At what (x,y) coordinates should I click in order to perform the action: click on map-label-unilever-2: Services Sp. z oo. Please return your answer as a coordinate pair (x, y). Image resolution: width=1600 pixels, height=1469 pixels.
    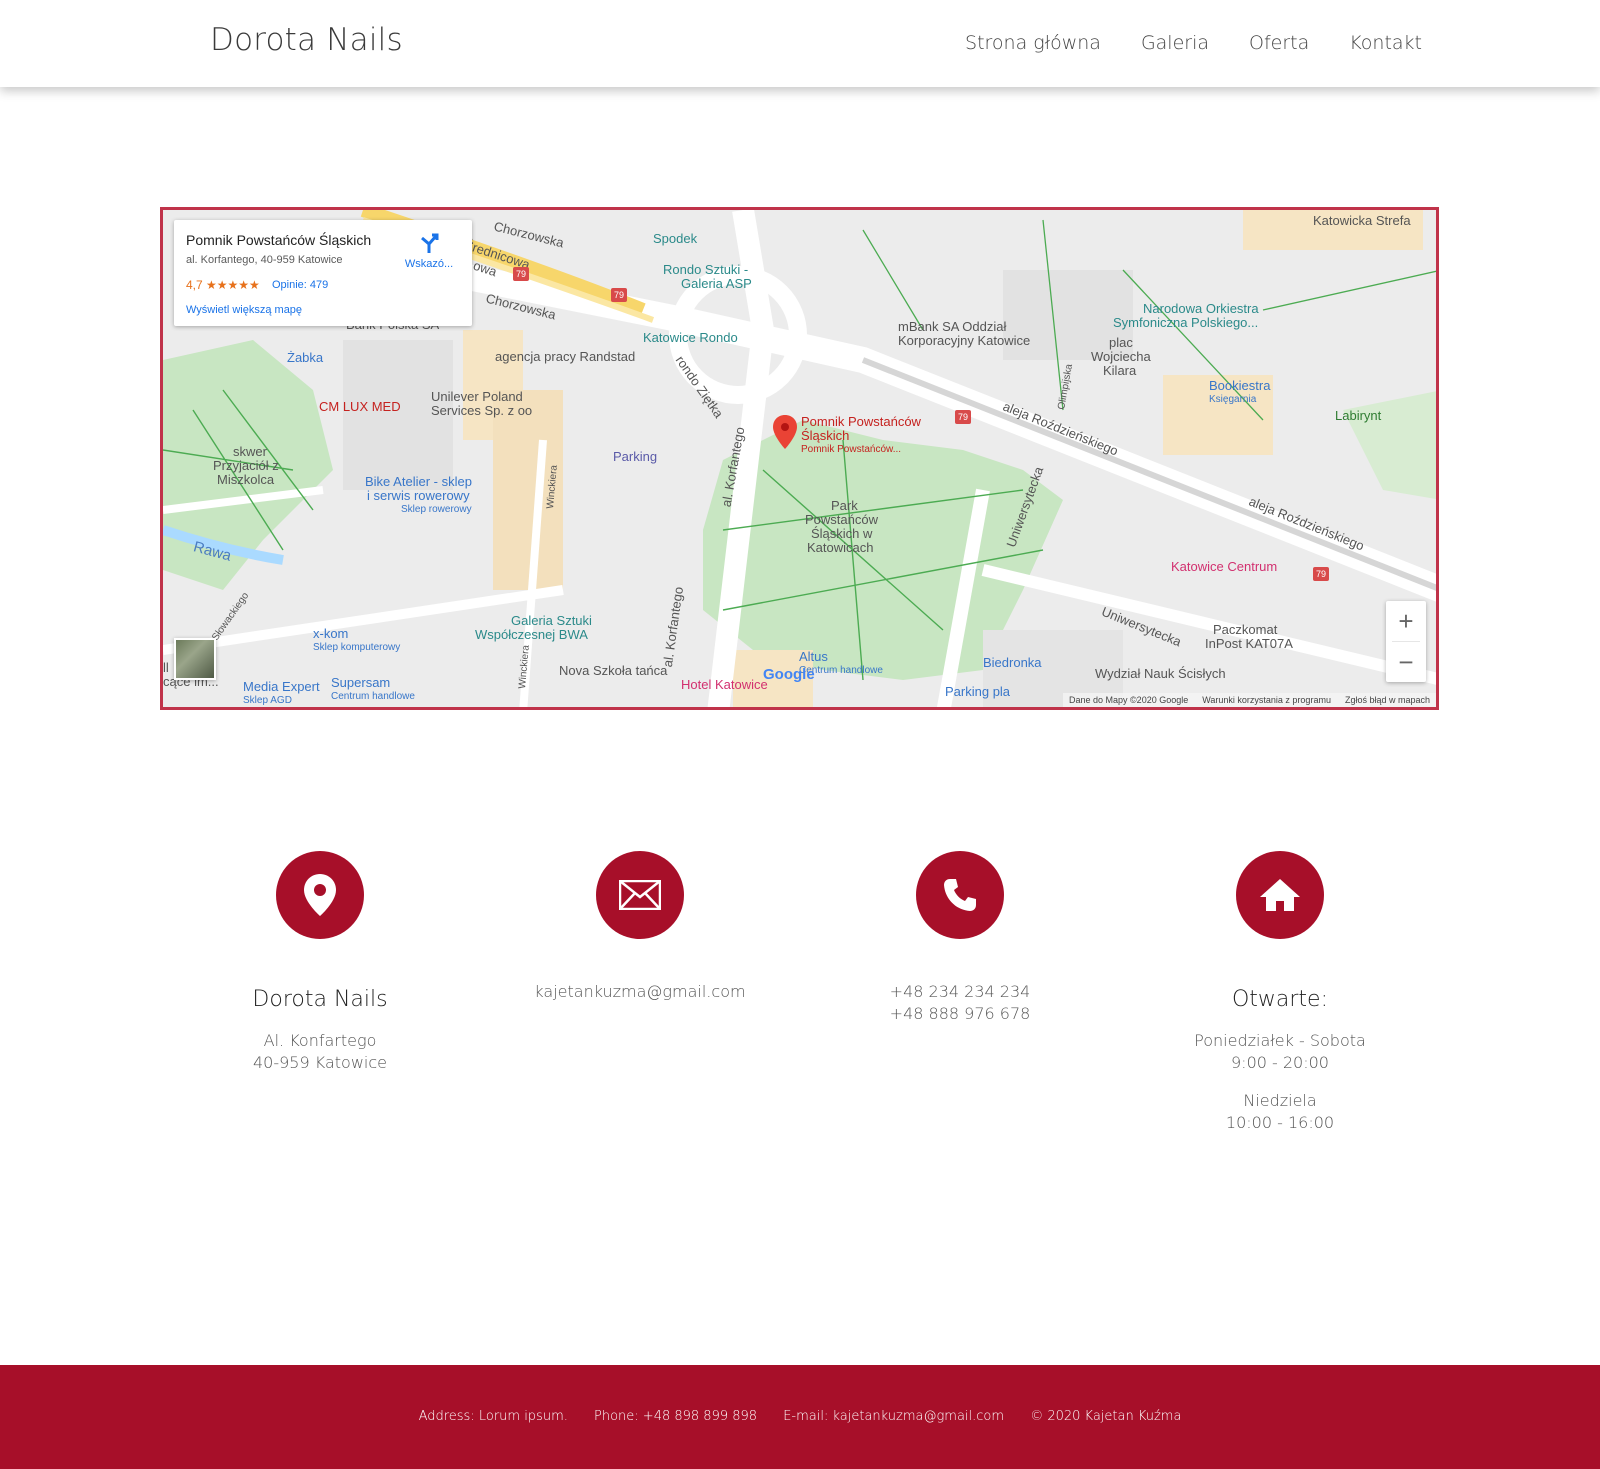
    Looking at the image, I should click on (481, 411).